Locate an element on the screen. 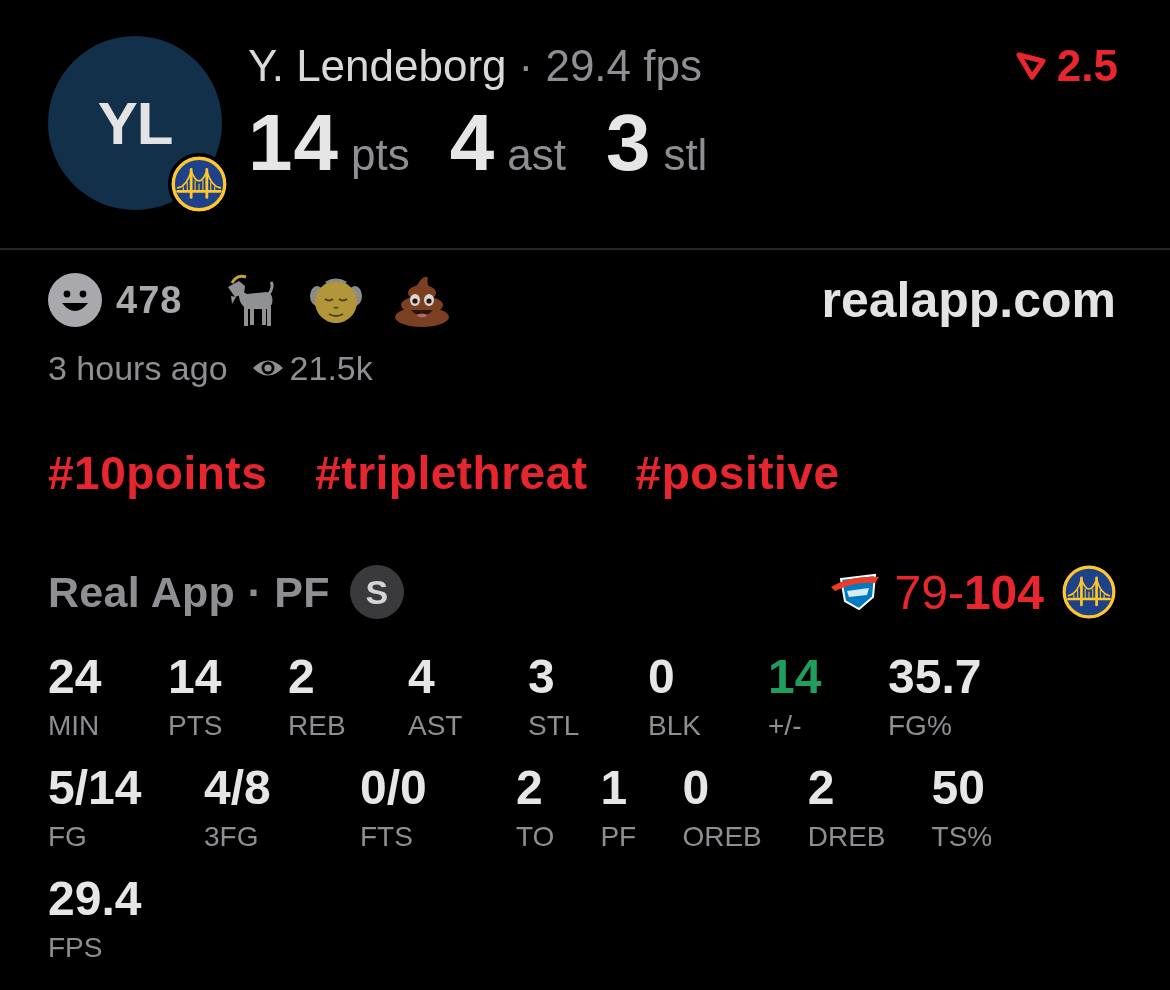  stat-value: 35.7 is located at coordinates (935, 677).